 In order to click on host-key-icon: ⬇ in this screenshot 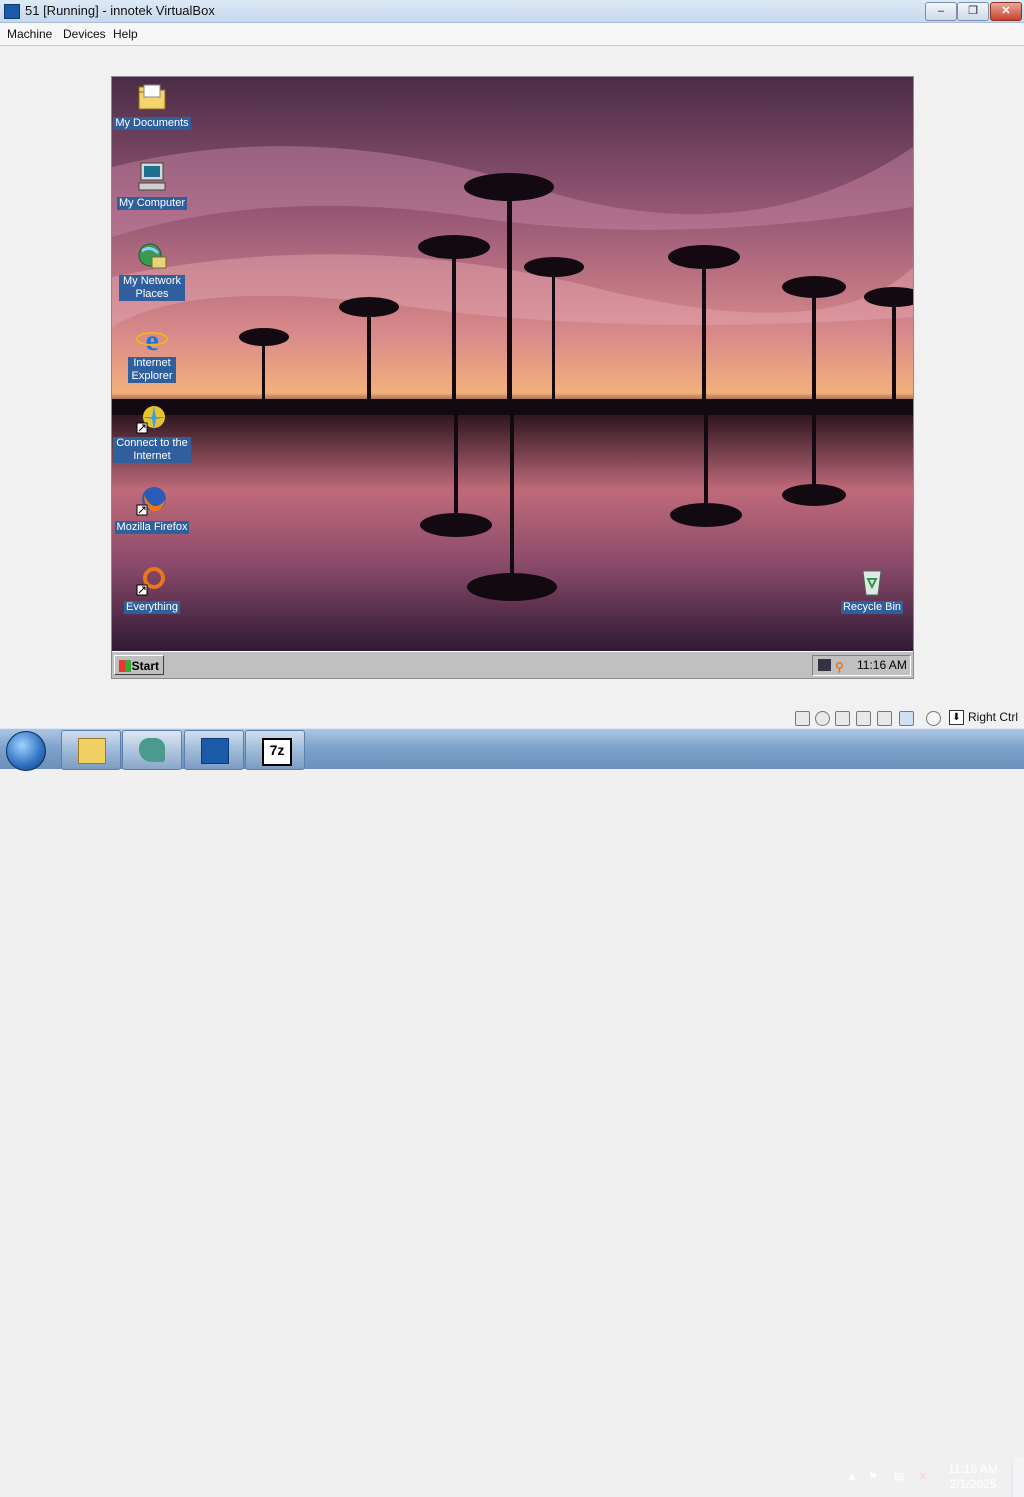, I will do `click(956, 717)`.